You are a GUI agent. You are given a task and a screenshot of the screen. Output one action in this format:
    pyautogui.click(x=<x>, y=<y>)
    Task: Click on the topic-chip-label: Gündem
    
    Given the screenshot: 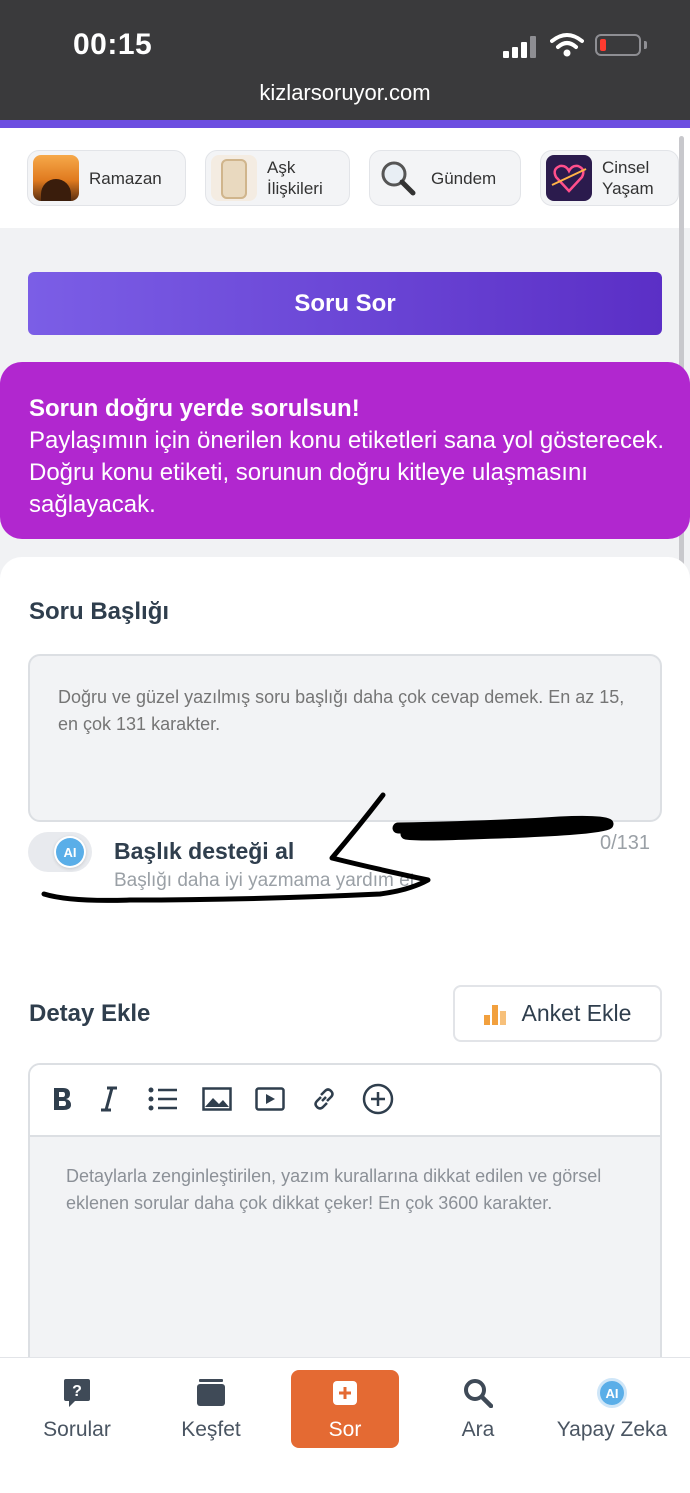 What is the action you would take?
    pyautogui.click(x=464, y=178)
    